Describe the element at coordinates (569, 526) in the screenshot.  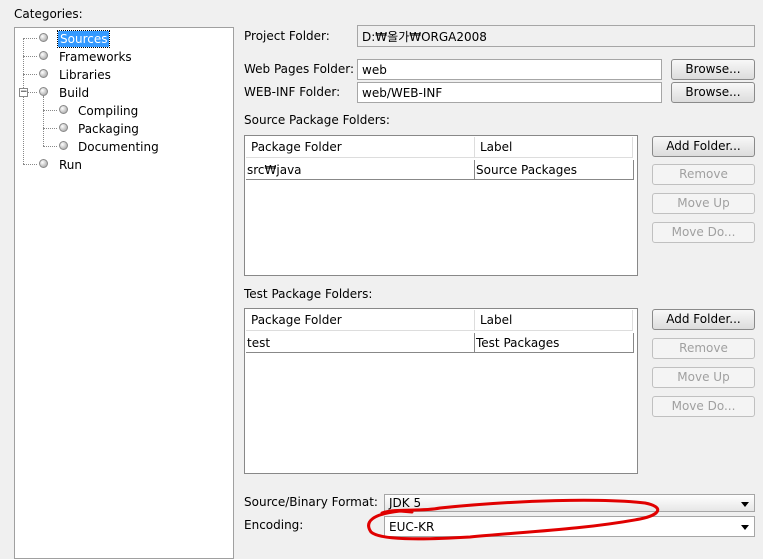
I see `encoding-select: EUC-KR` at that location.